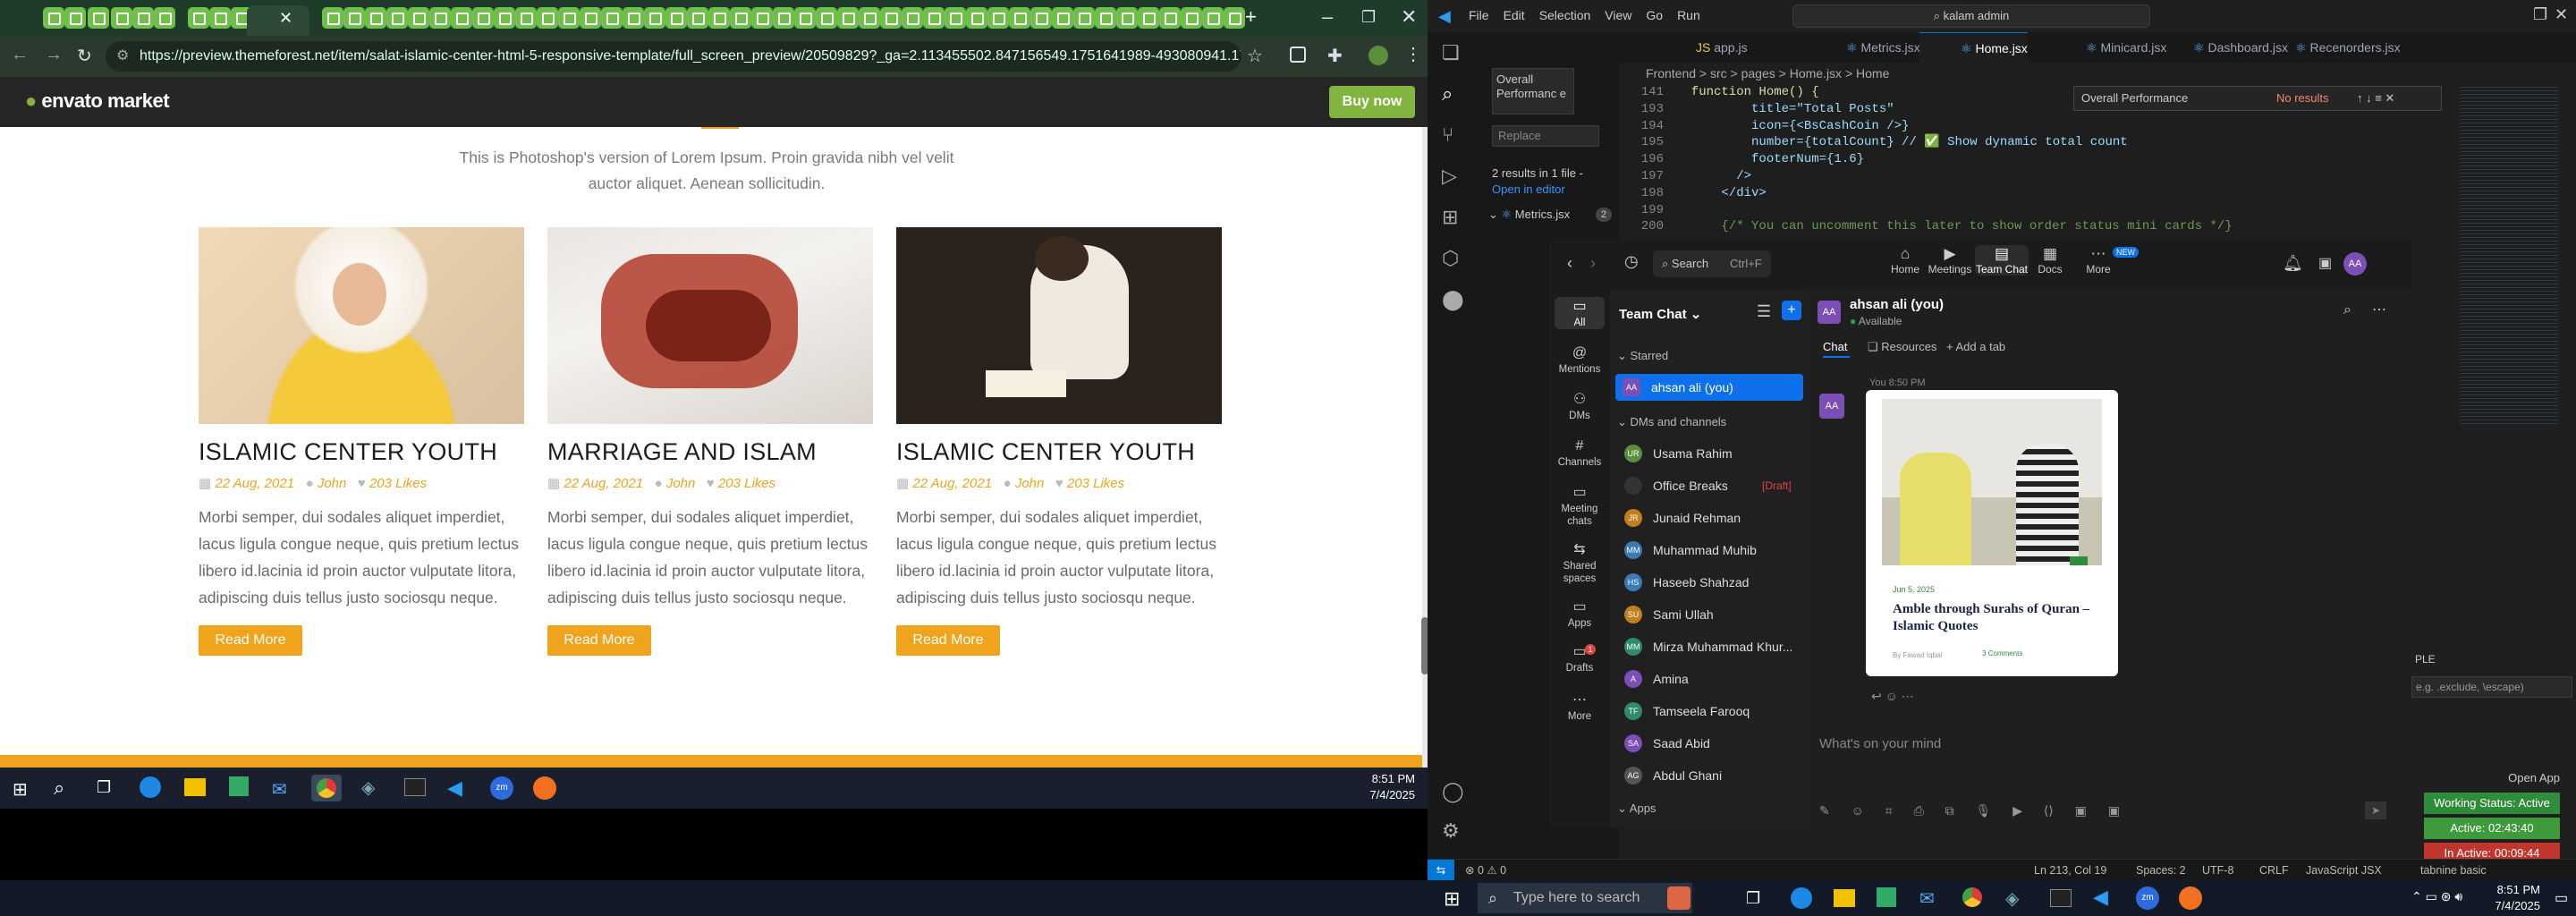 This screenshot has height=916, width=2576. I want to click on account-icon: ◯, so click(1453, 791).